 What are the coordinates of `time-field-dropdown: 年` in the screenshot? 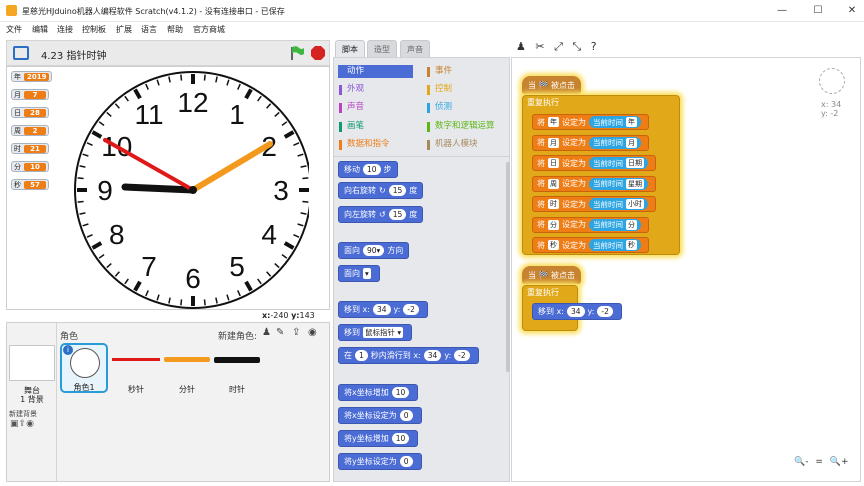 It's located at (631, 122).